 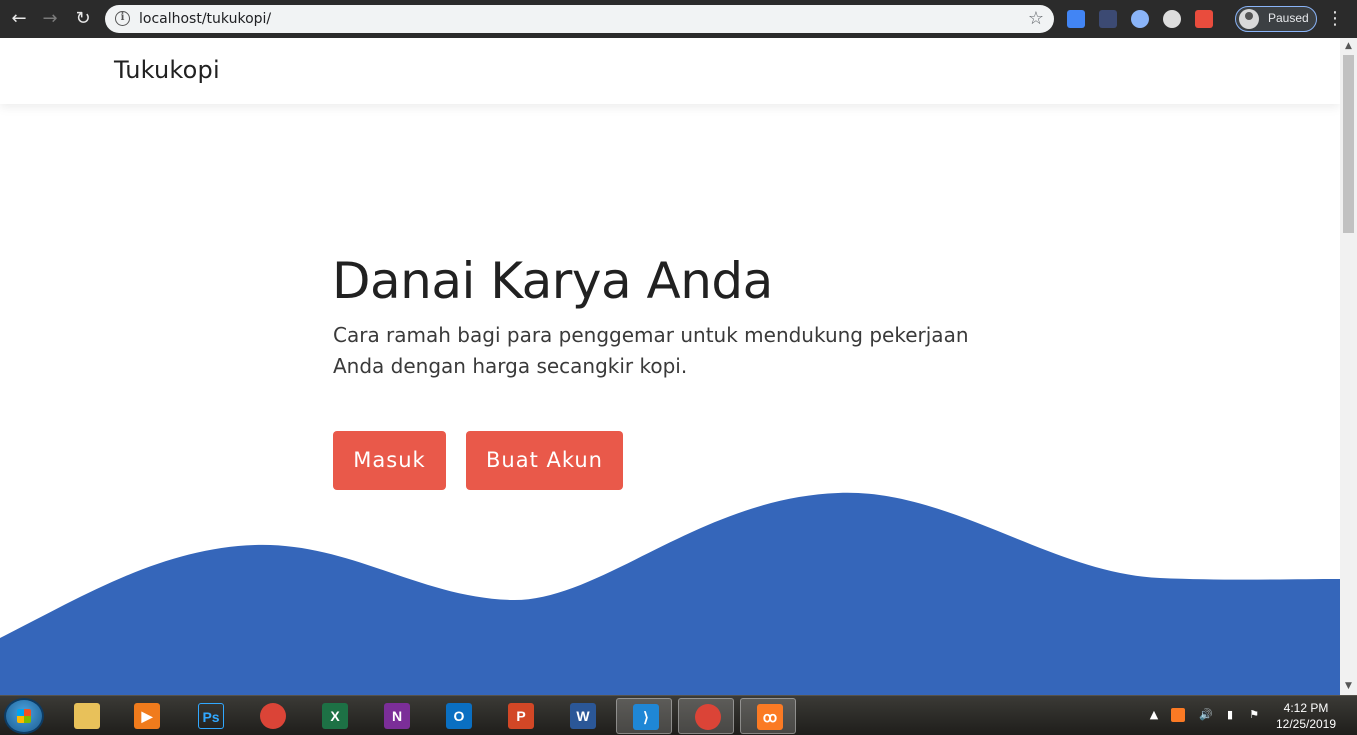 I want to click on taskbar-media-player: ▶, so click(x=146, y=716).